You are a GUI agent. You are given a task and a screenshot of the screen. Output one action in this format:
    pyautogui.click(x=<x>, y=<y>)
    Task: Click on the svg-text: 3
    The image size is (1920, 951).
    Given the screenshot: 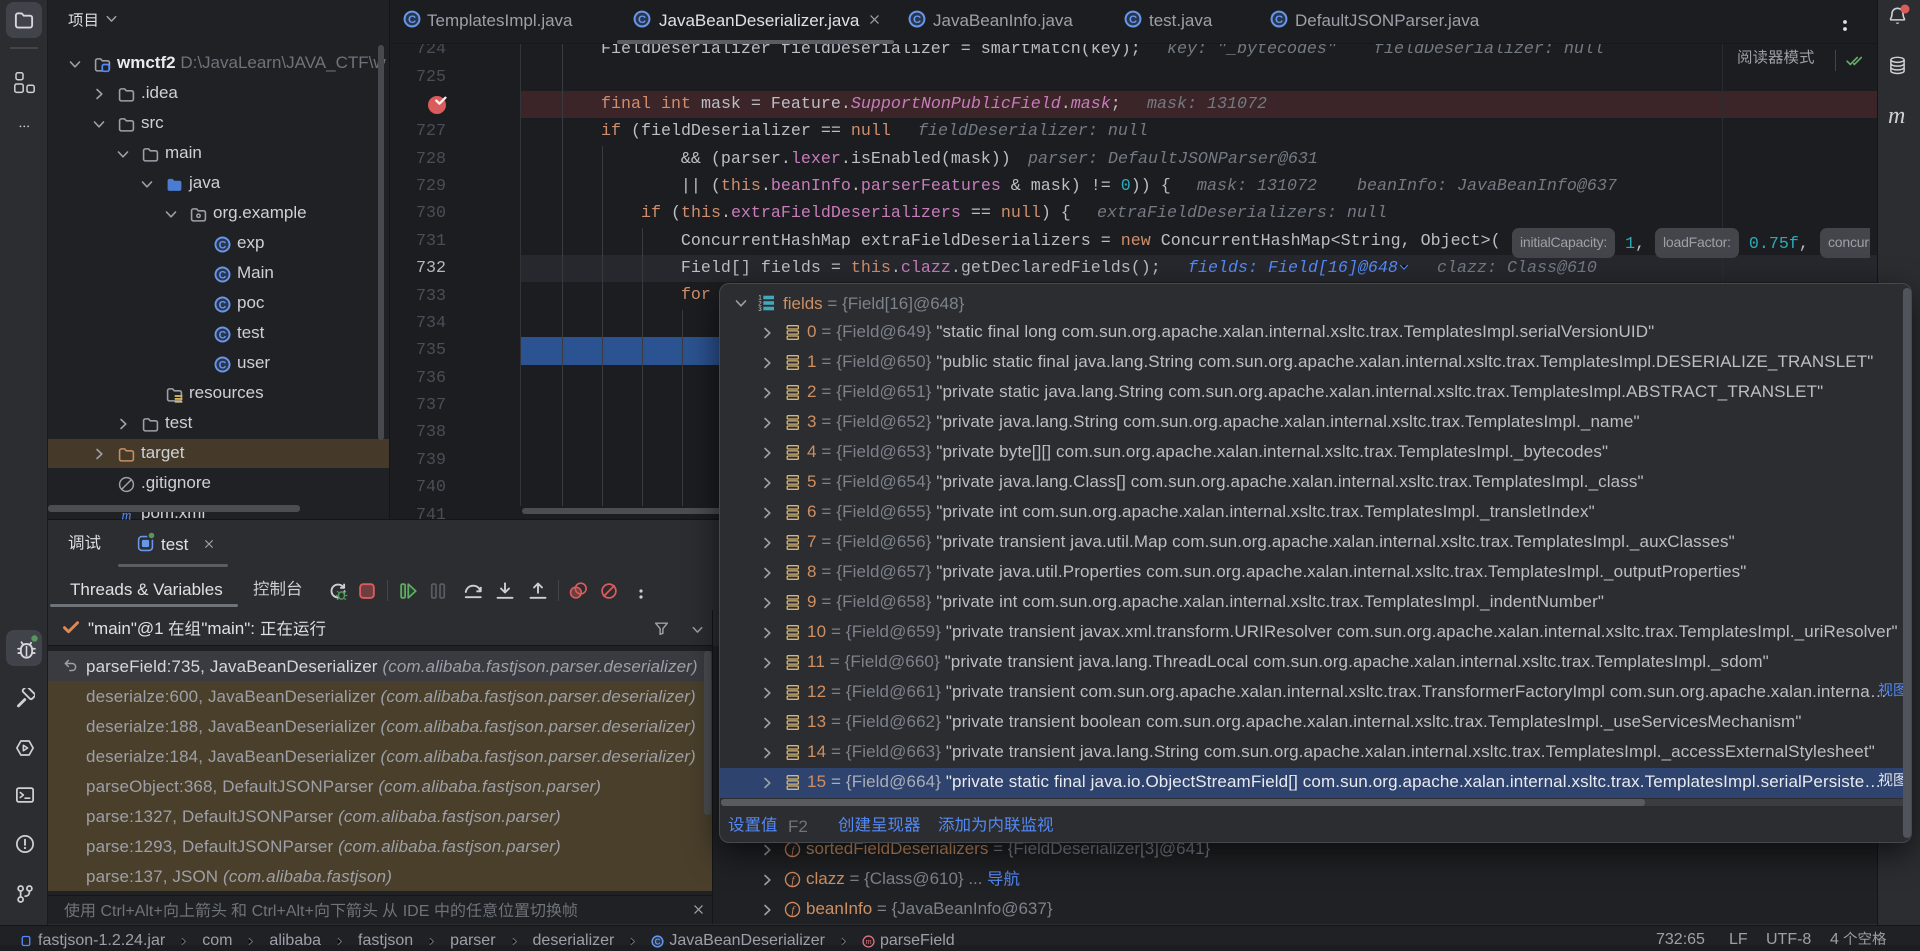 What is the action you would take?
    pyautogui.click(x=760, y=309)
    